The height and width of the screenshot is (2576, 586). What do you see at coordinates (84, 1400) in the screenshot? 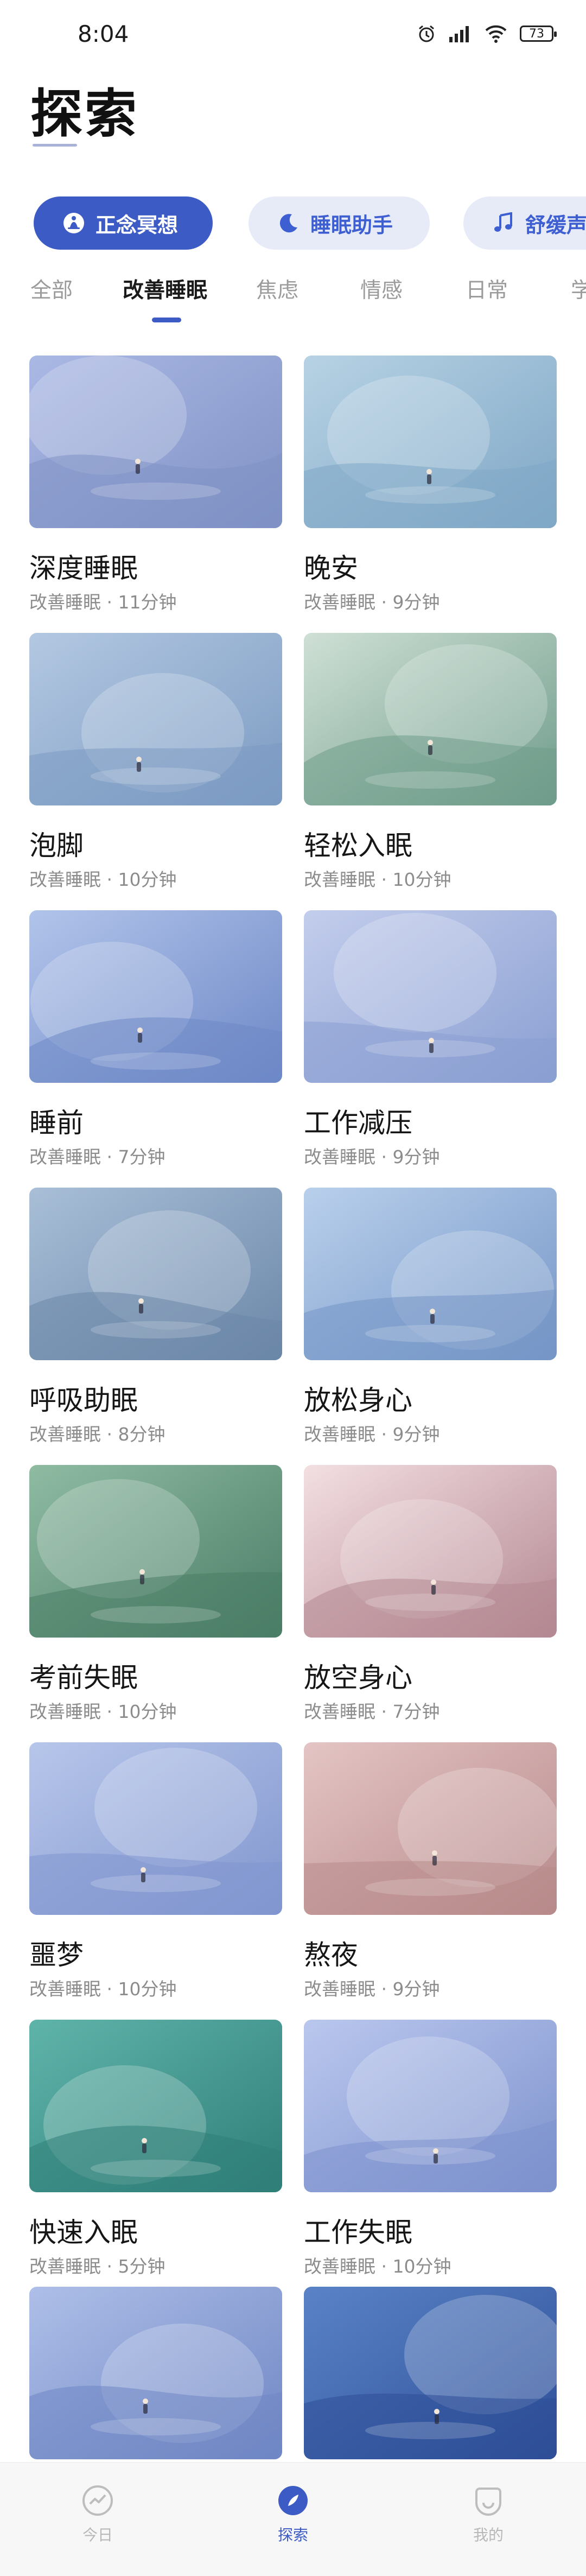
I see `session-title: 呼吸助眠` at bounding box center [84, 1400].